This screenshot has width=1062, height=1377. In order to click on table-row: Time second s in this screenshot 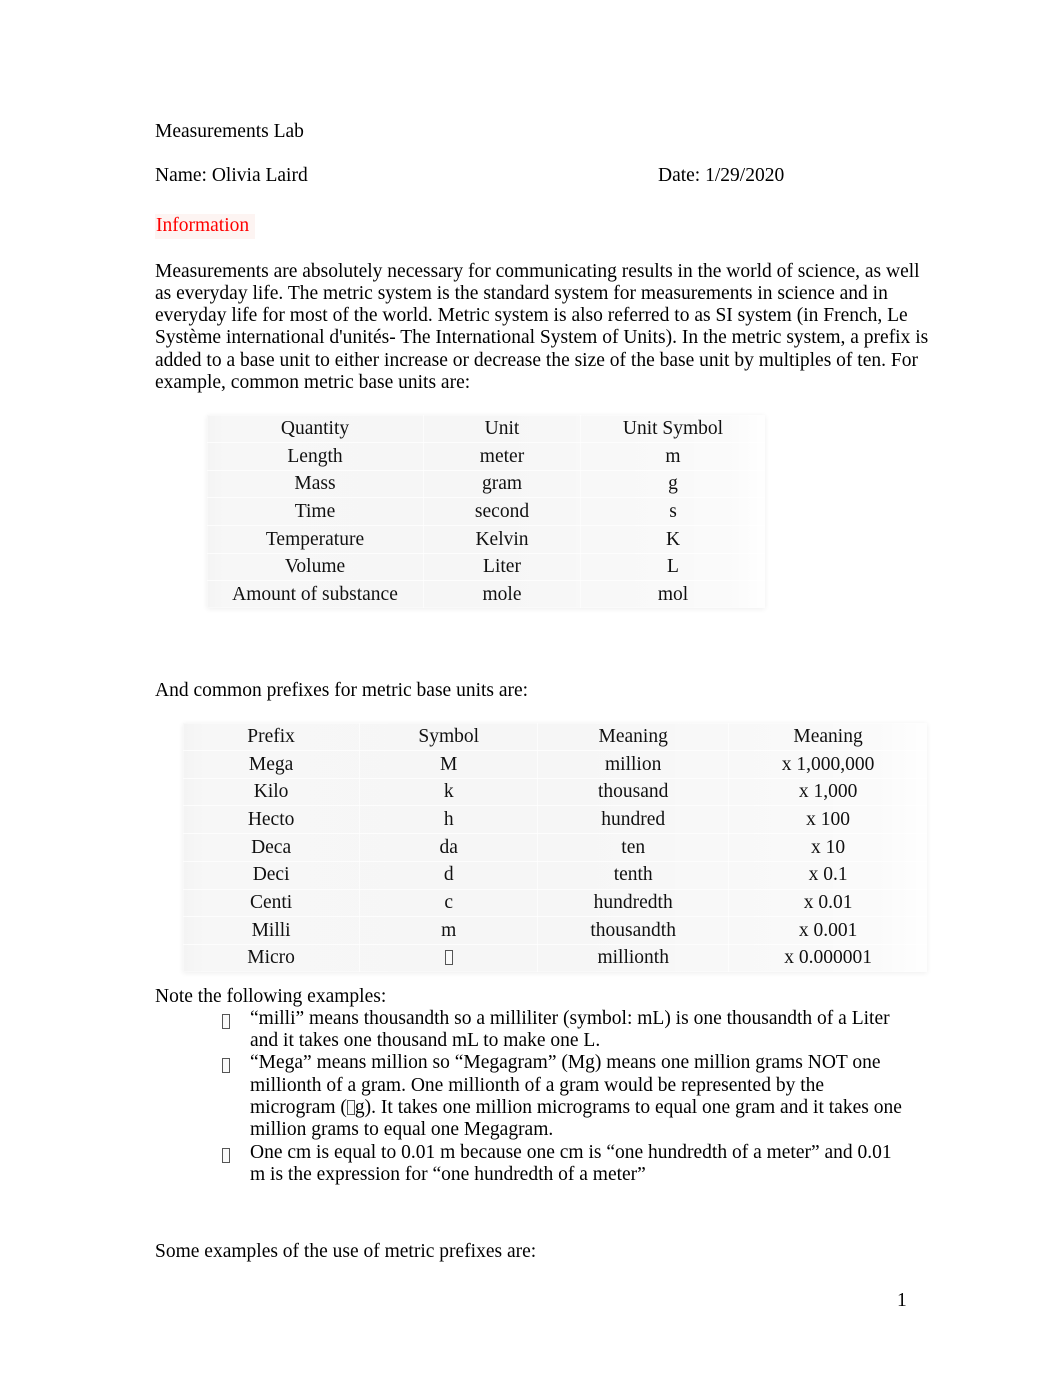, I will do `click(486, 512)`.